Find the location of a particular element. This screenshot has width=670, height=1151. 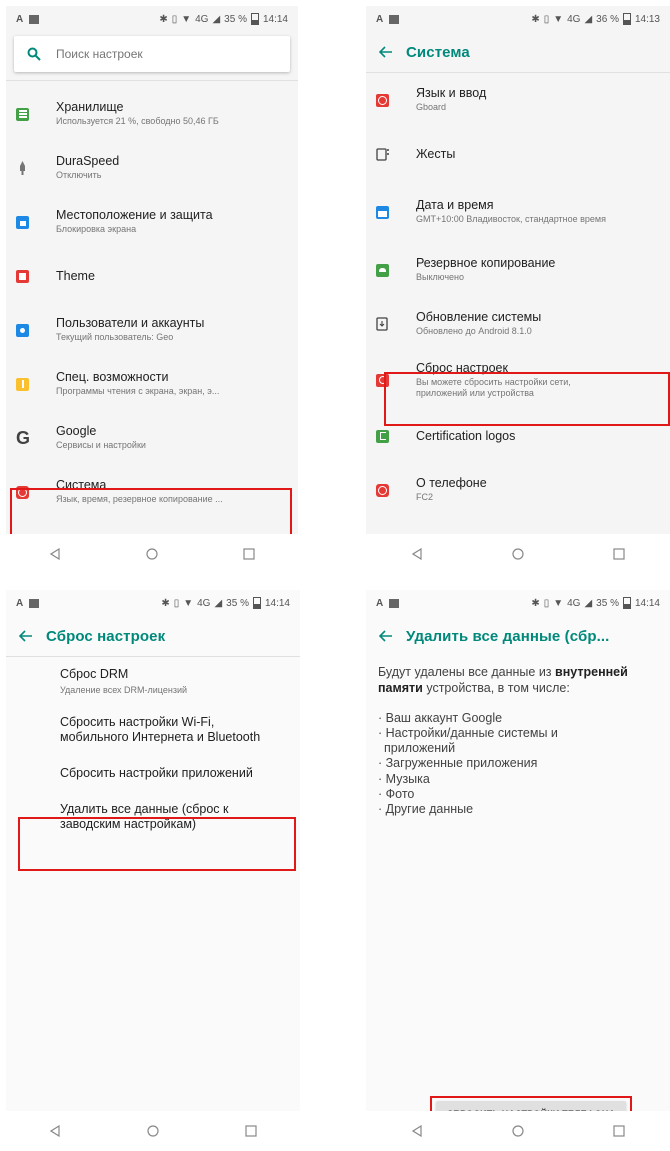

backup-icon is located at coordinates (382, 270).